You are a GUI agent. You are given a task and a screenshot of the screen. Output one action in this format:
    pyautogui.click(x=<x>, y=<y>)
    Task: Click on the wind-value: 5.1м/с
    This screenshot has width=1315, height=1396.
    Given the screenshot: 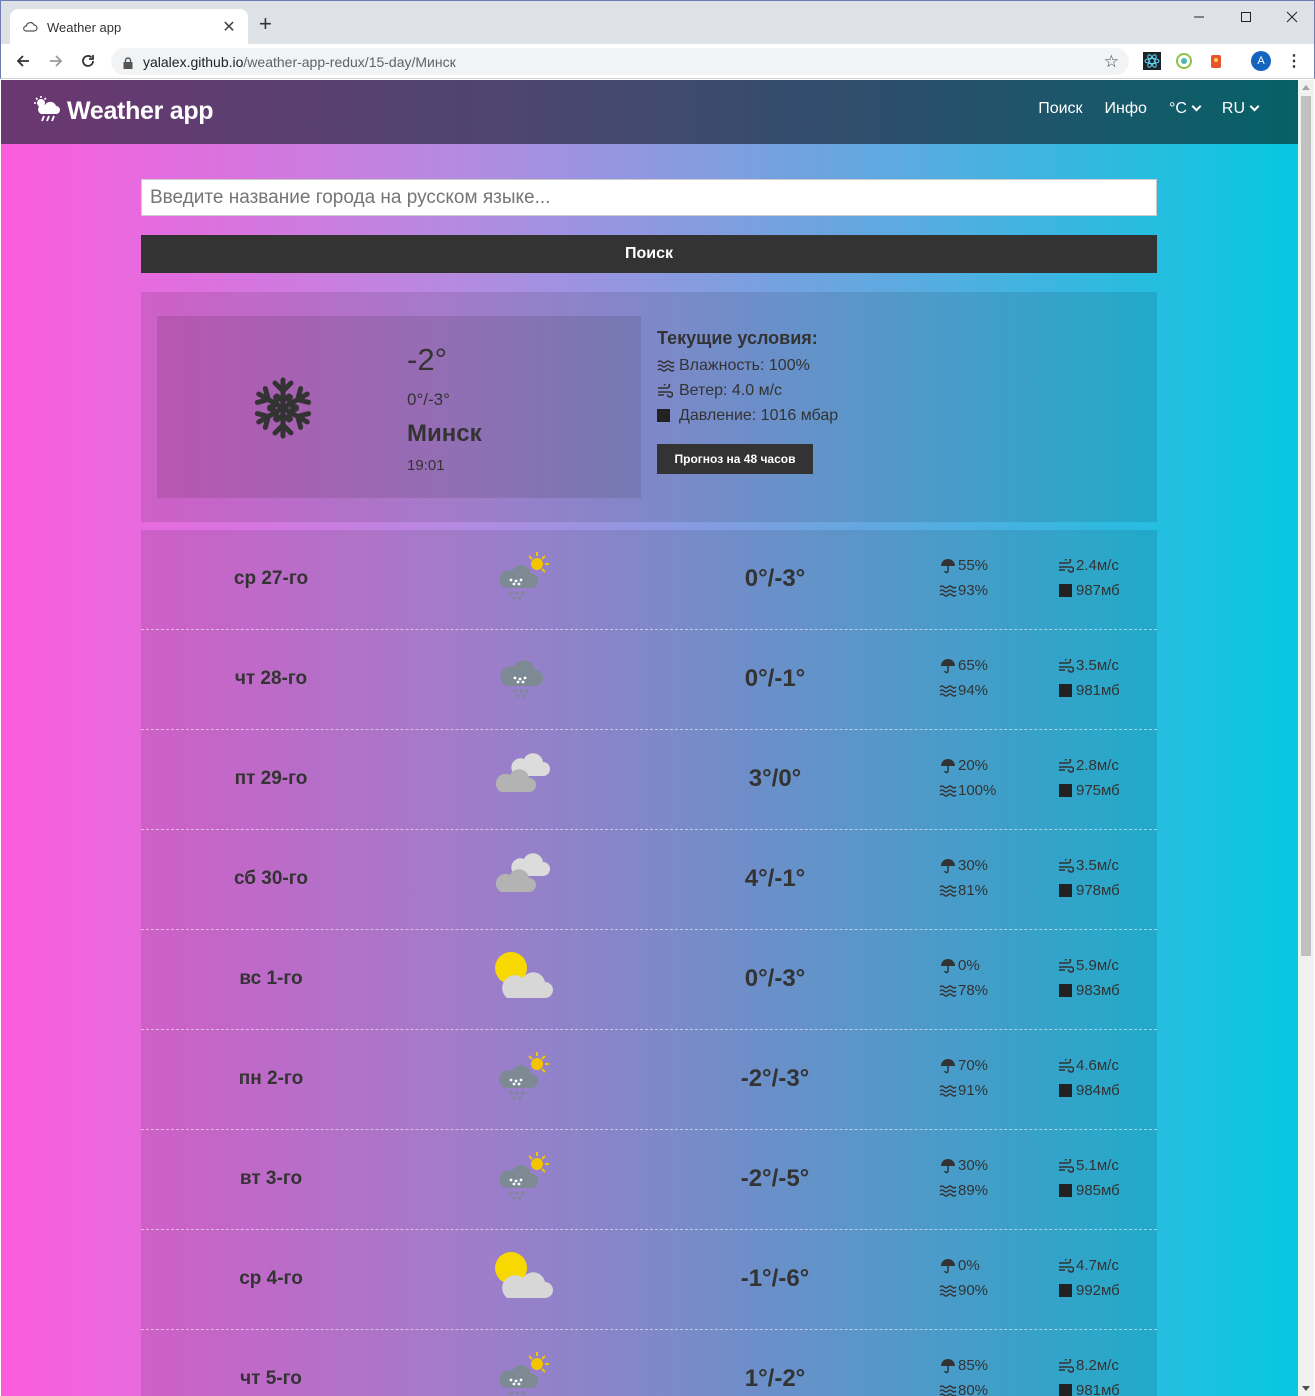 What is the action you would take?
    pyautogui.click(x=1097, y=1165)
    